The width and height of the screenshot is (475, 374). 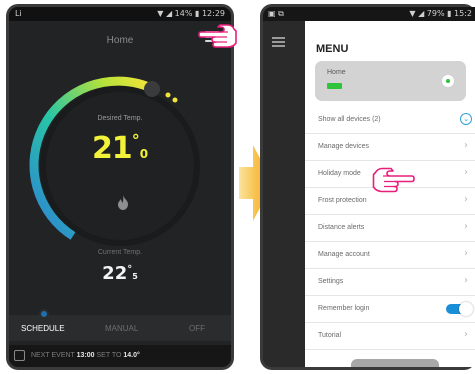 What do you see at coordinates (18, 13) in the screenshot?
I see `status-bar-left: Li` at bounding box center [18, 13].